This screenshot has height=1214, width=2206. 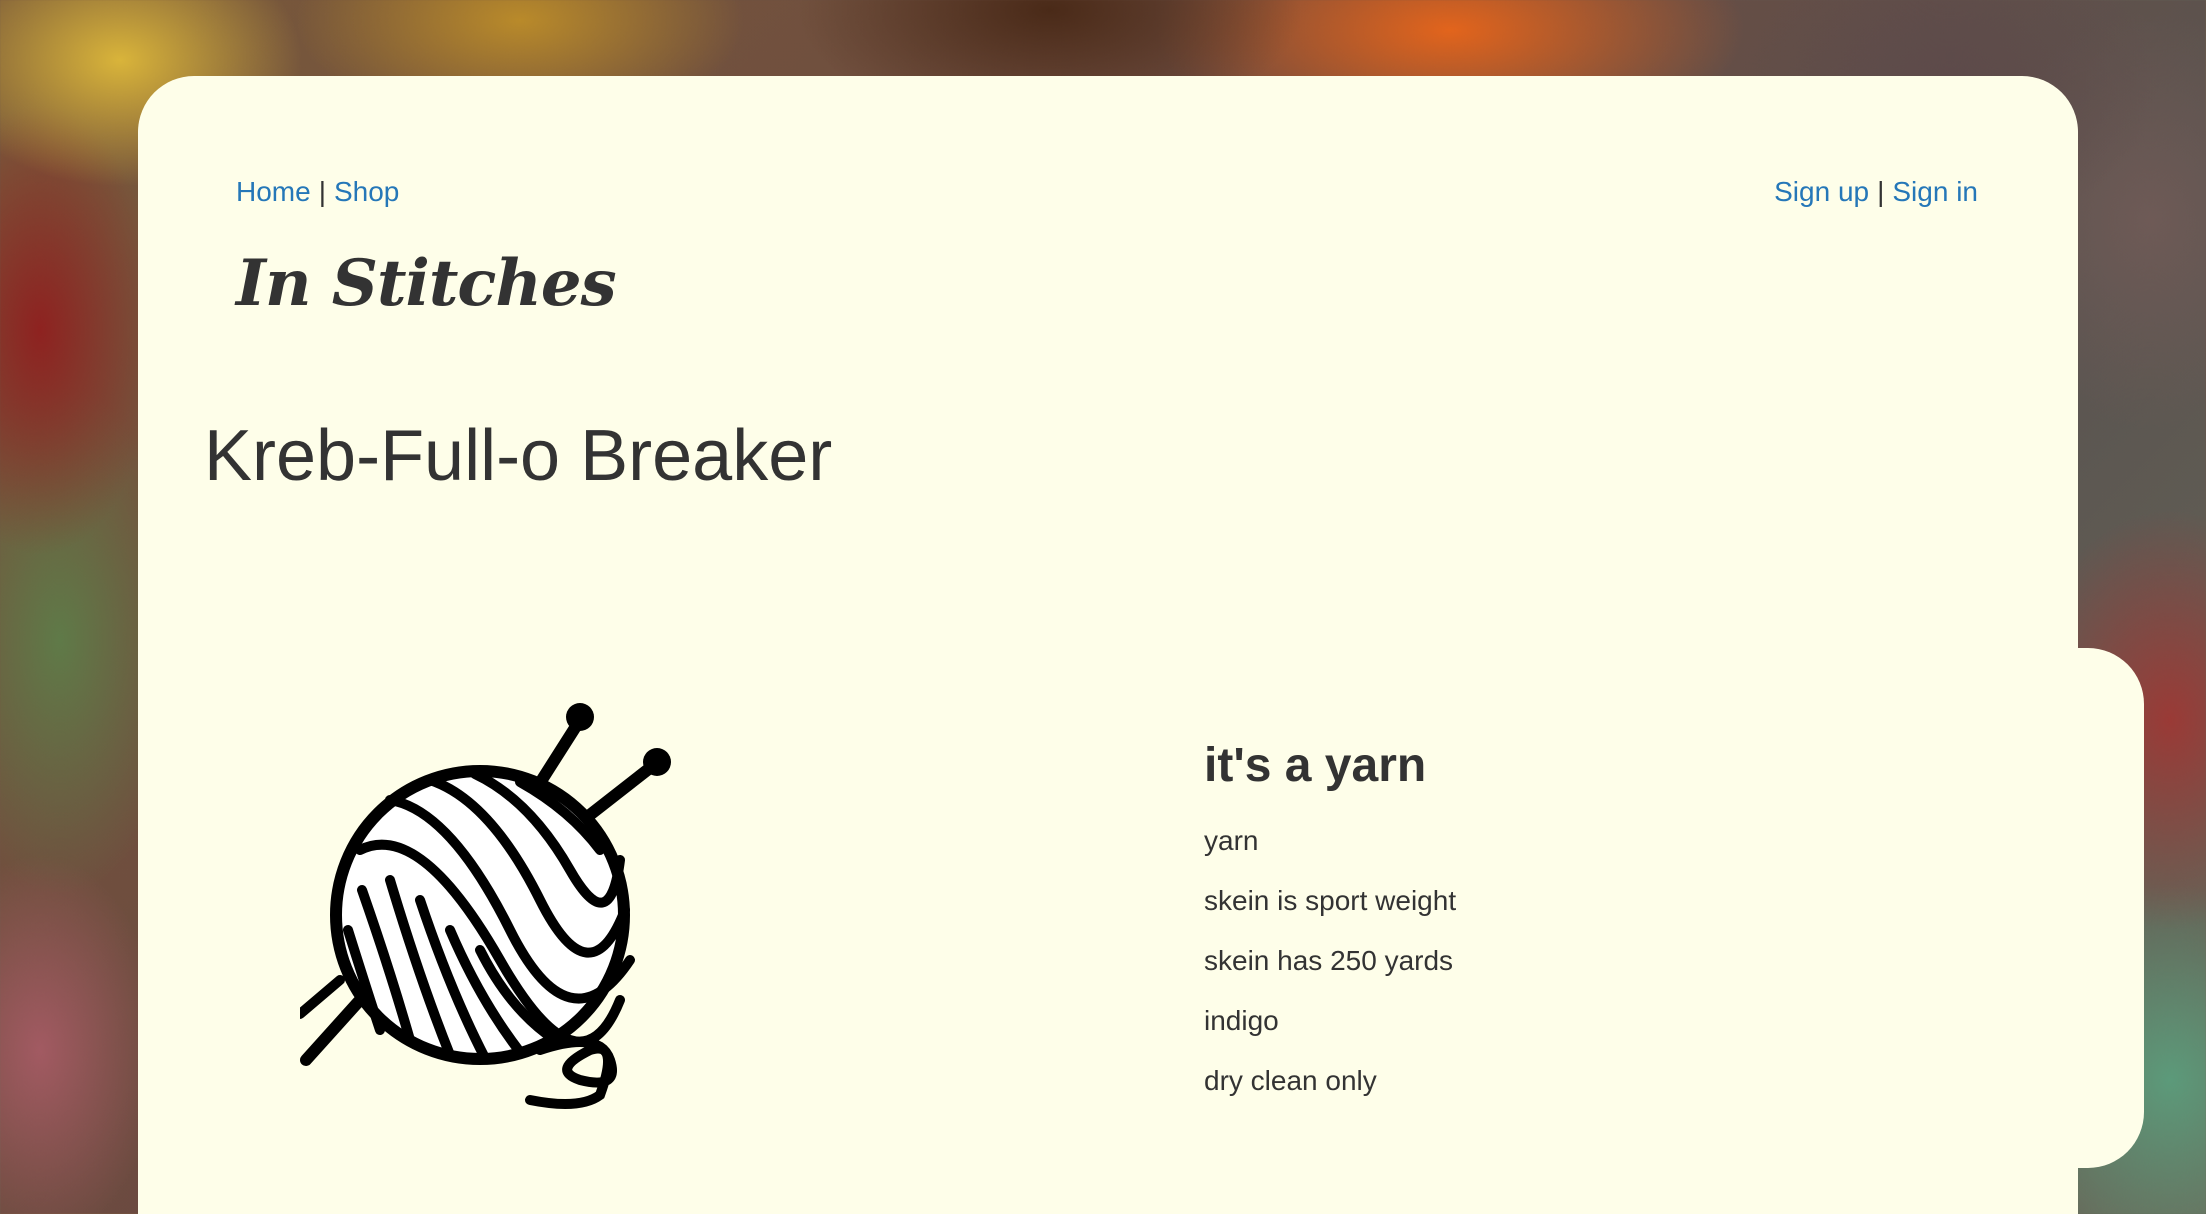 What do you see at coordinates (1935, 191) in the screenshot?
I see `sign-in-link: Sign in` at bounding box center [1935, 191].